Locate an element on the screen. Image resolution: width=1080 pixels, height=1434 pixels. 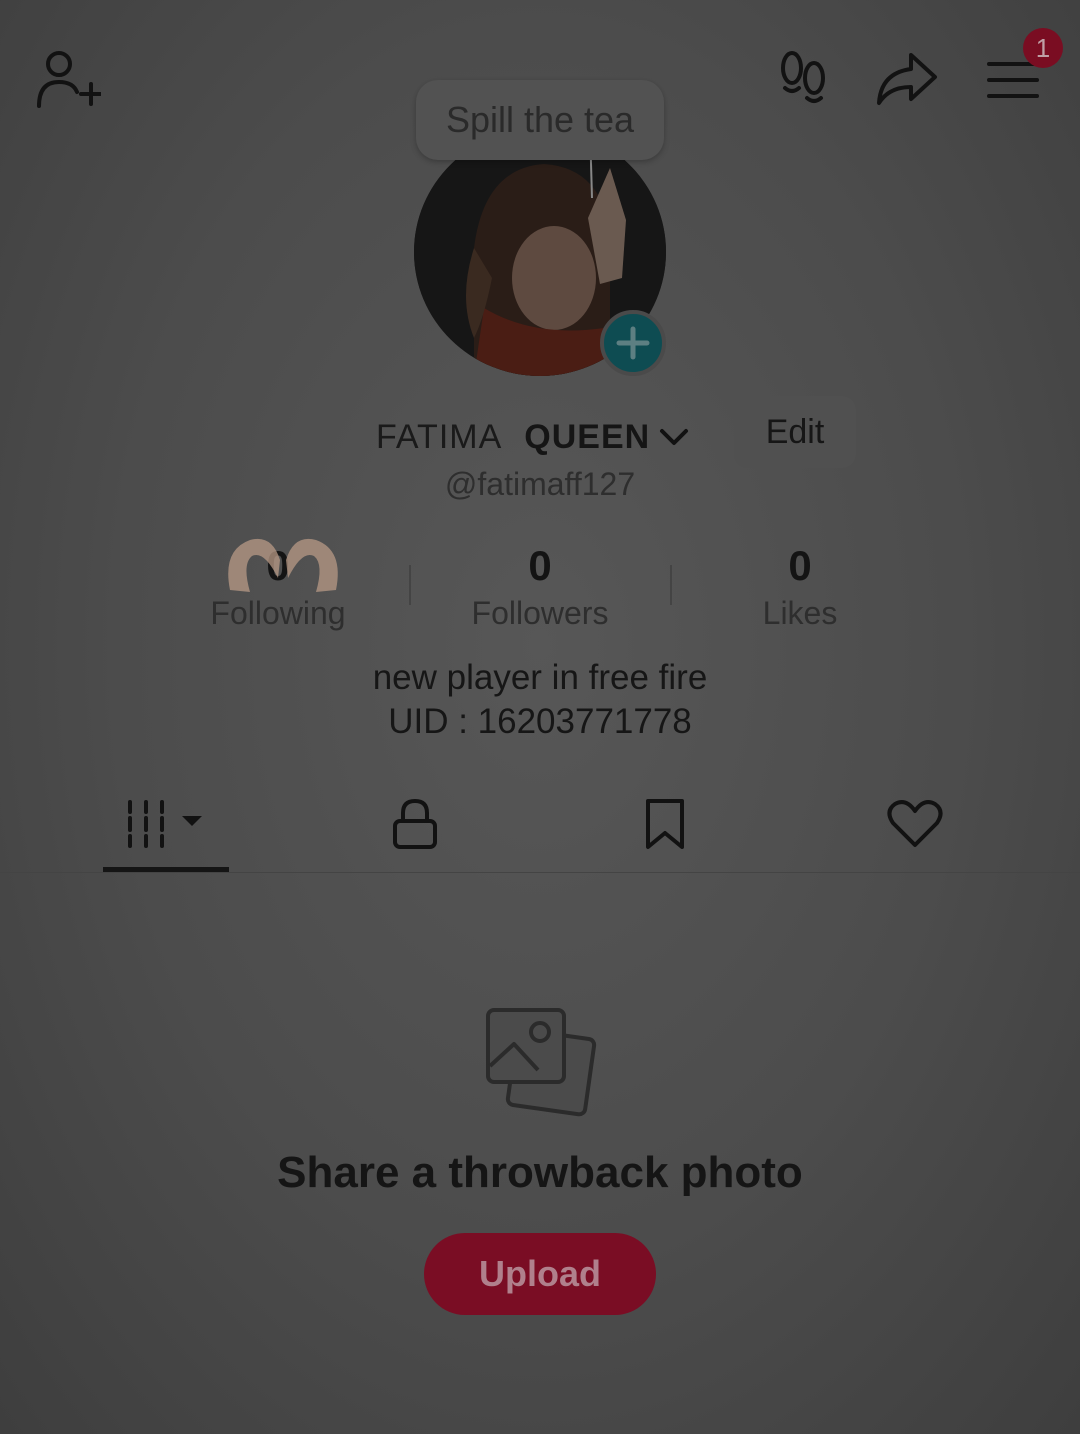
plus-icon is located at coordinates (633, 343).